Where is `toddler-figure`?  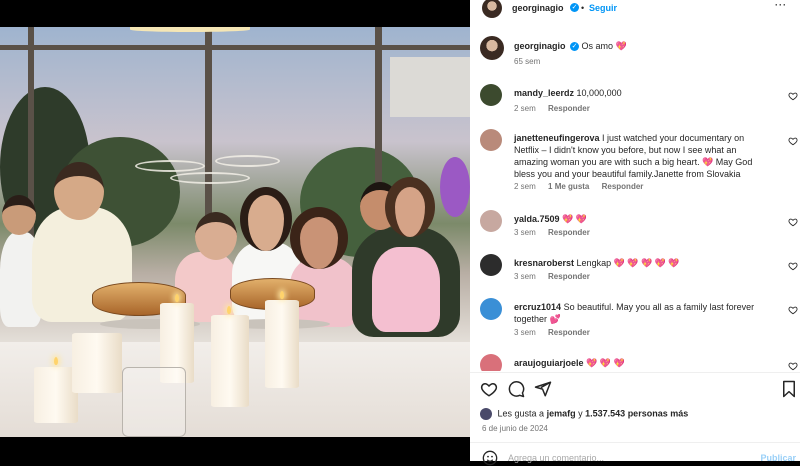
toddler-figure is located at coordinates (406, 289).